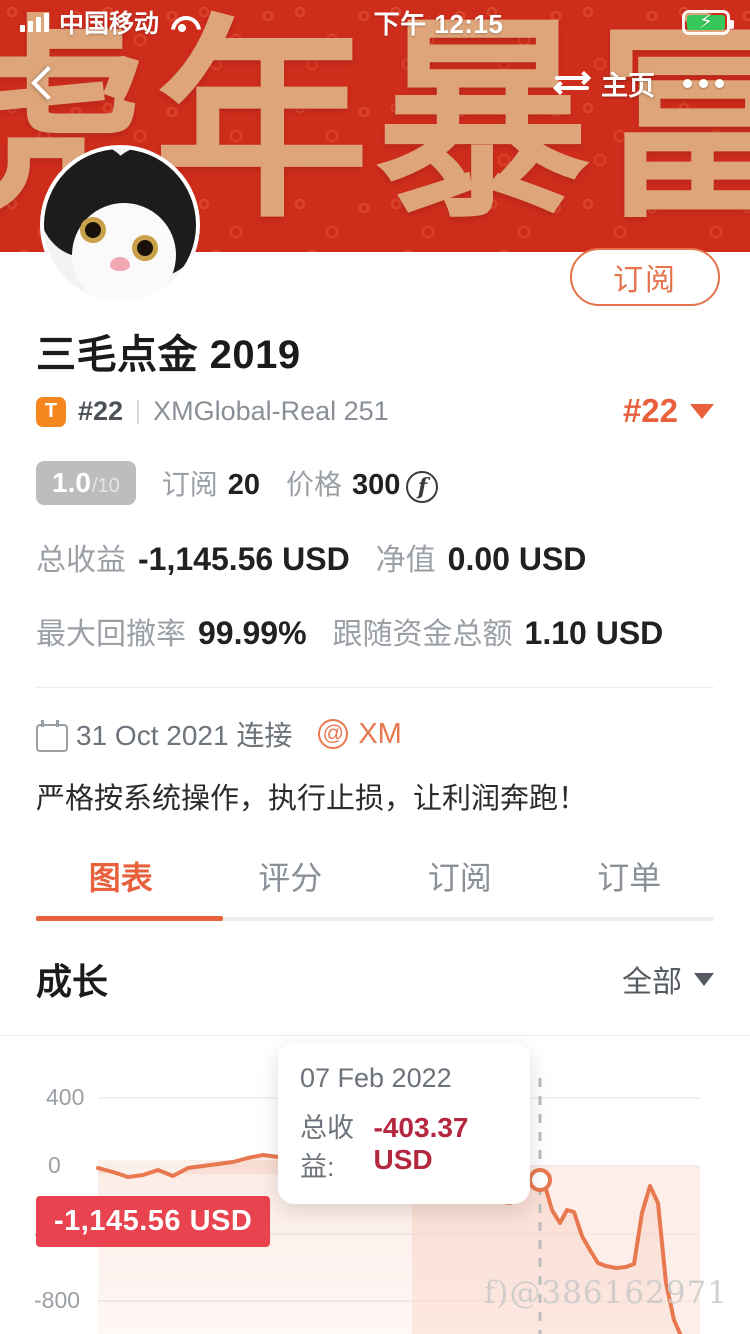  Describe the element at coordinates (54, 1165) in the screenshot. I see `y-tick-0: 0` at that location.